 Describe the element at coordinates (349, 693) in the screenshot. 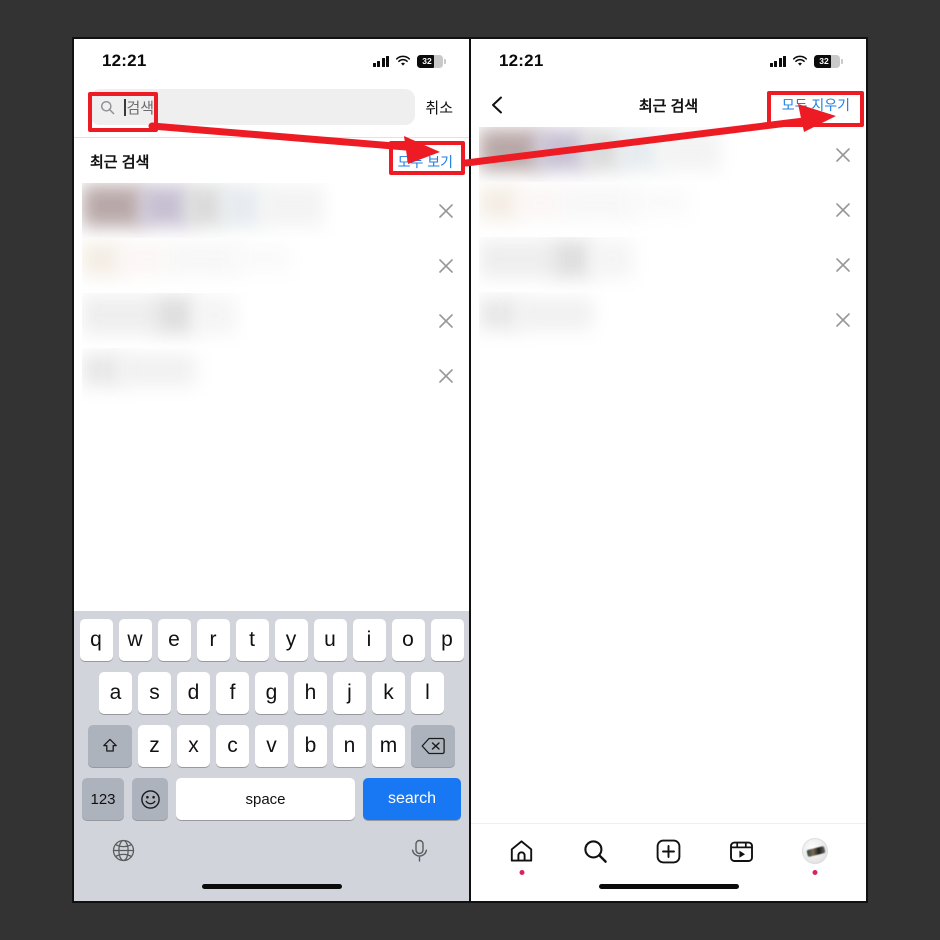

I see `key-j: j` at that location.